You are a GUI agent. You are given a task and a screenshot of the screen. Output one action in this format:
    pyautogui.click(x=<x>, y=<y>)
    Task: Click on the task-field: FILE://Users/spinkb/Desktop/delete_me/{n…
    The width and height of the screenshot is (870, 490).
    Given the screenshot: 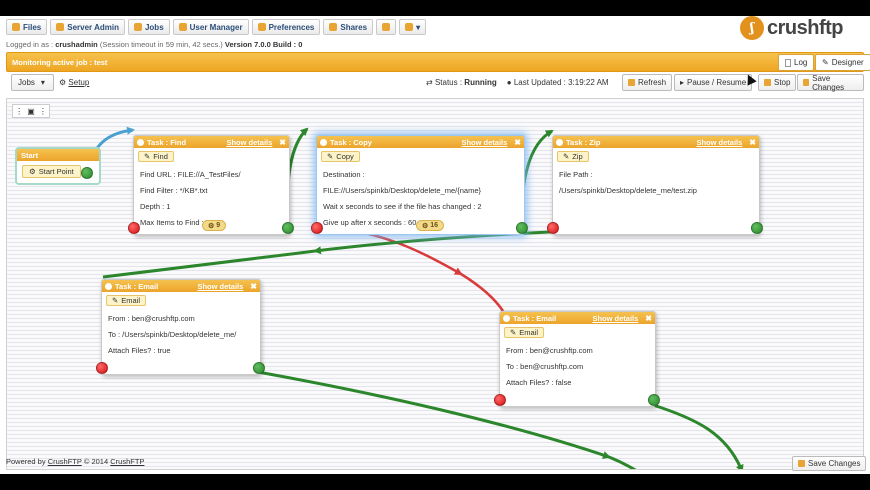 What is the action you would take?
    pyautogui.click(x=402, y=190)
    